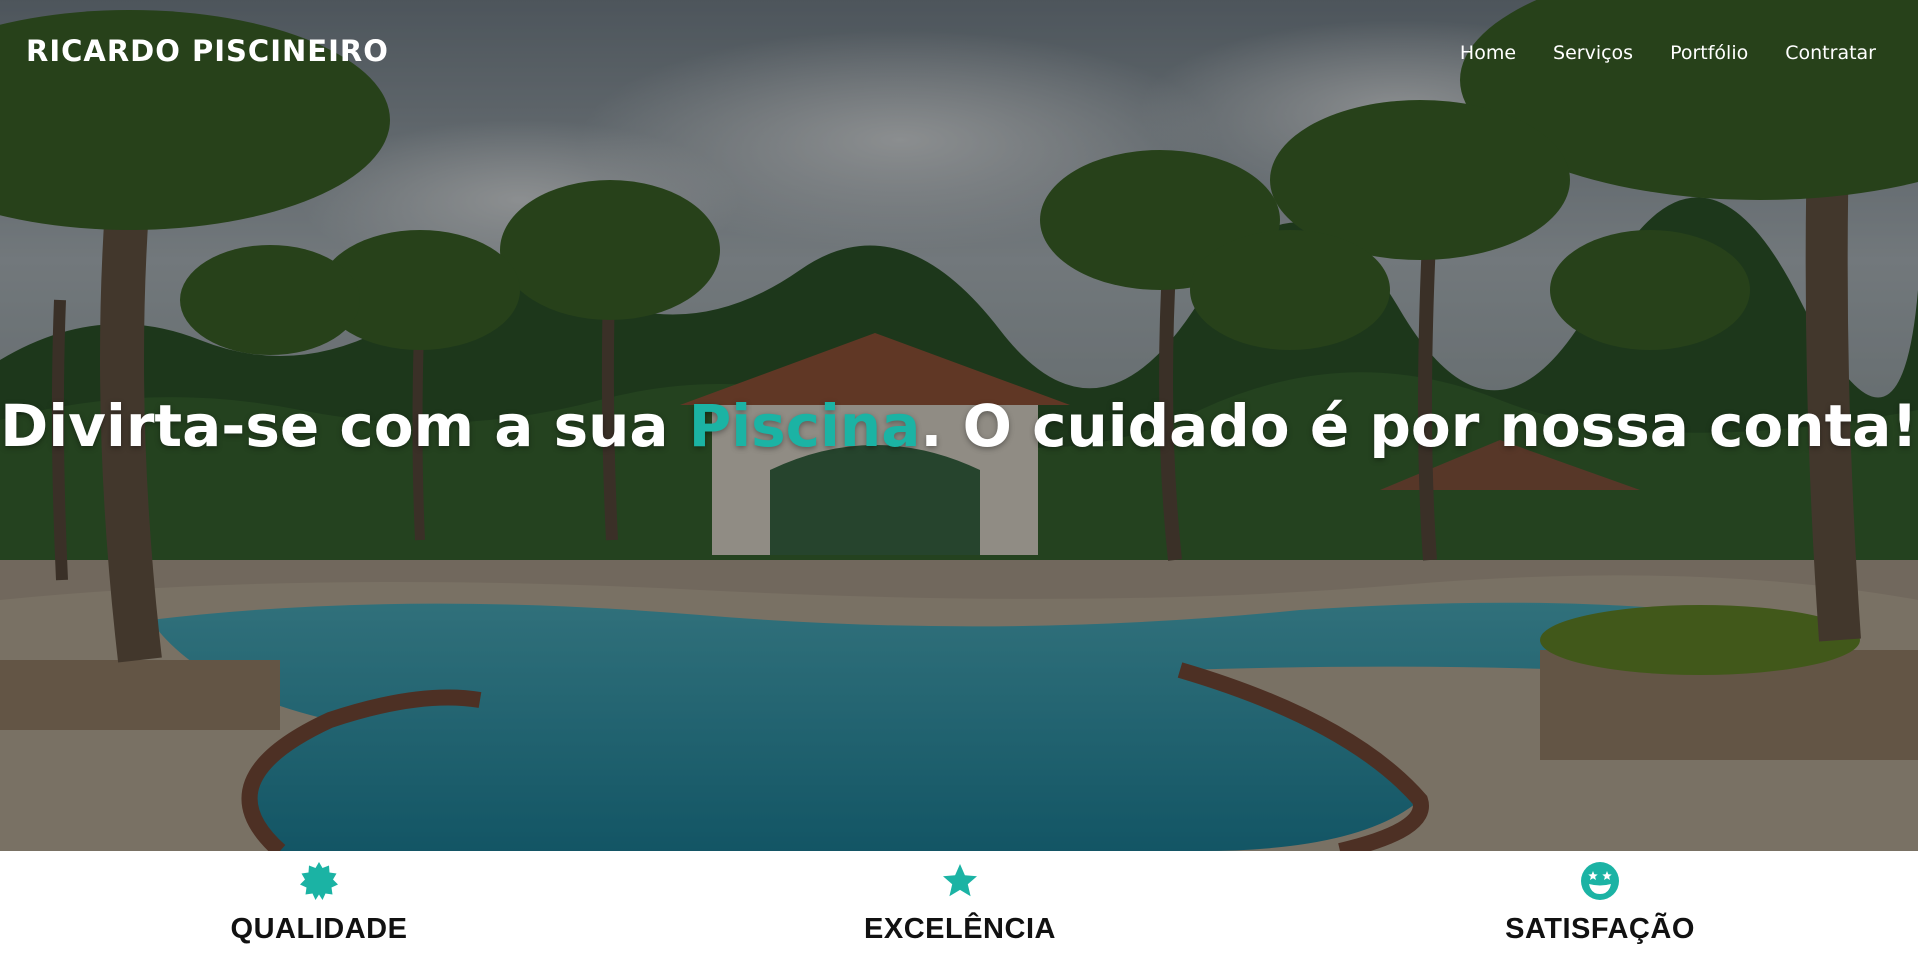 This screenshot has height=968, width=1918. I want to click on feature-qualidade: QUALIDADE, so click(319, 903).